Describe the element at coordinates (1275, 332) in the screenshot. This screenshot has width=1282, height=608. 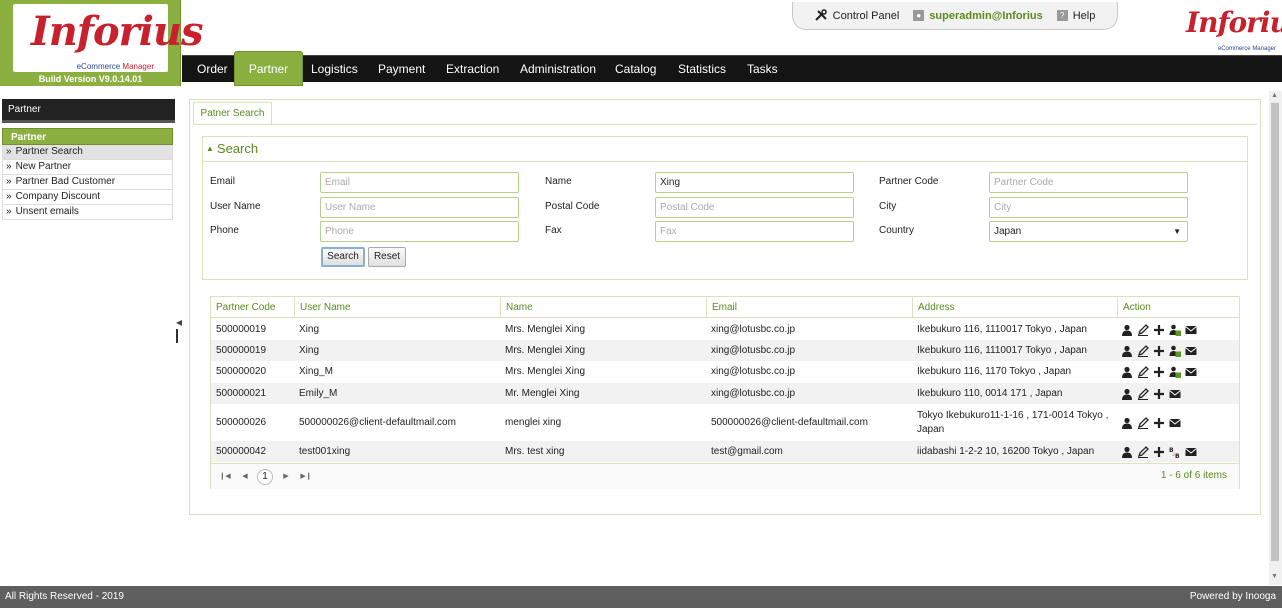
I see `scrollbar-thumb` at that location.